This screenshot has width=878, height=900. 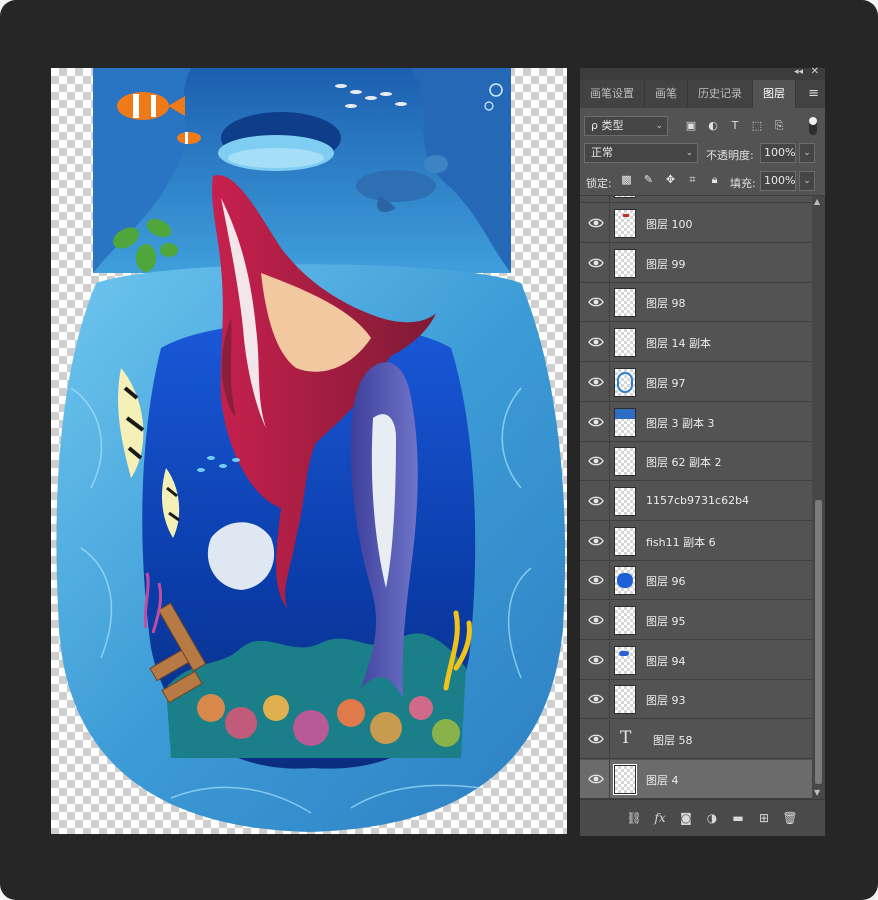 I want to click on new-group-icon: ▬, so click(x=738, y=818).